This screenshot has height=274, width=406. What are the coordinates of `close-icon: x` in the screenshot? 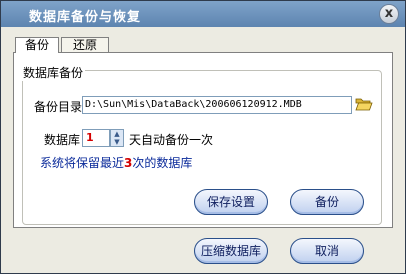 It's located at (389, 14).